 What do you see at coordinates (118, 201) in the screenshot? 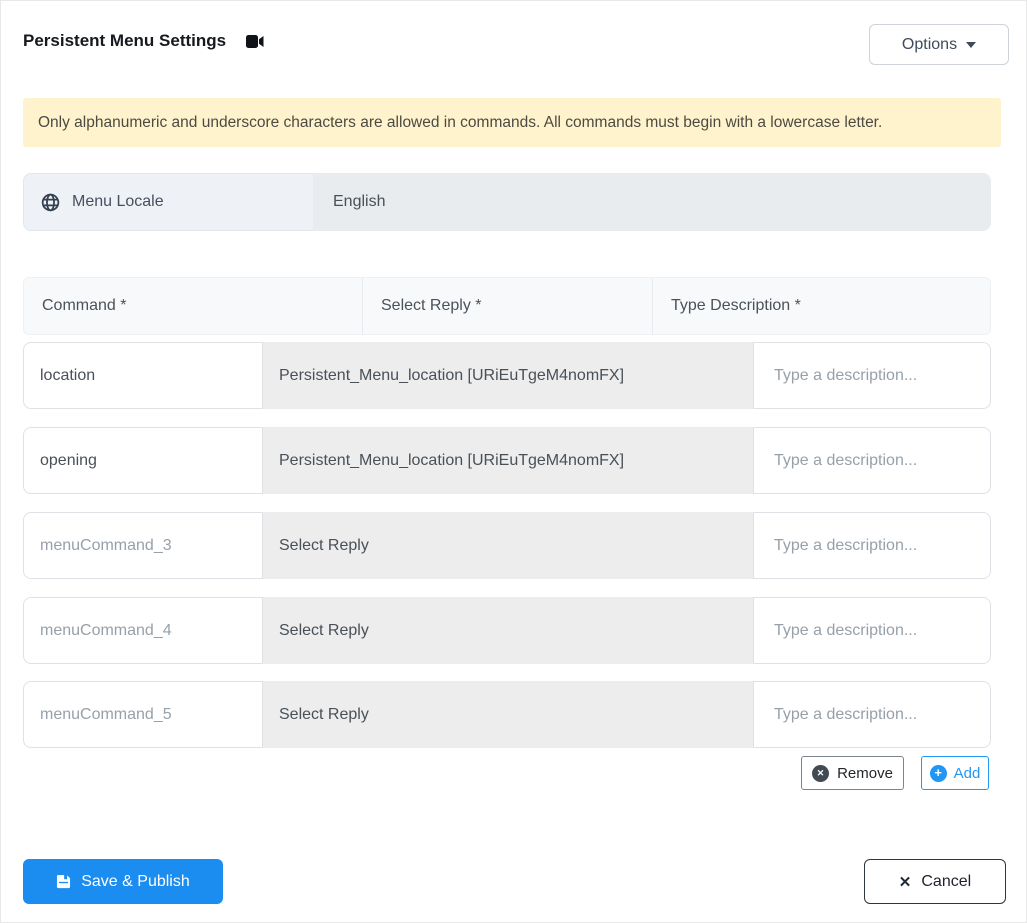
I see `menu-locale-label-text: Menu Locale` at bounding box center [118, 201].